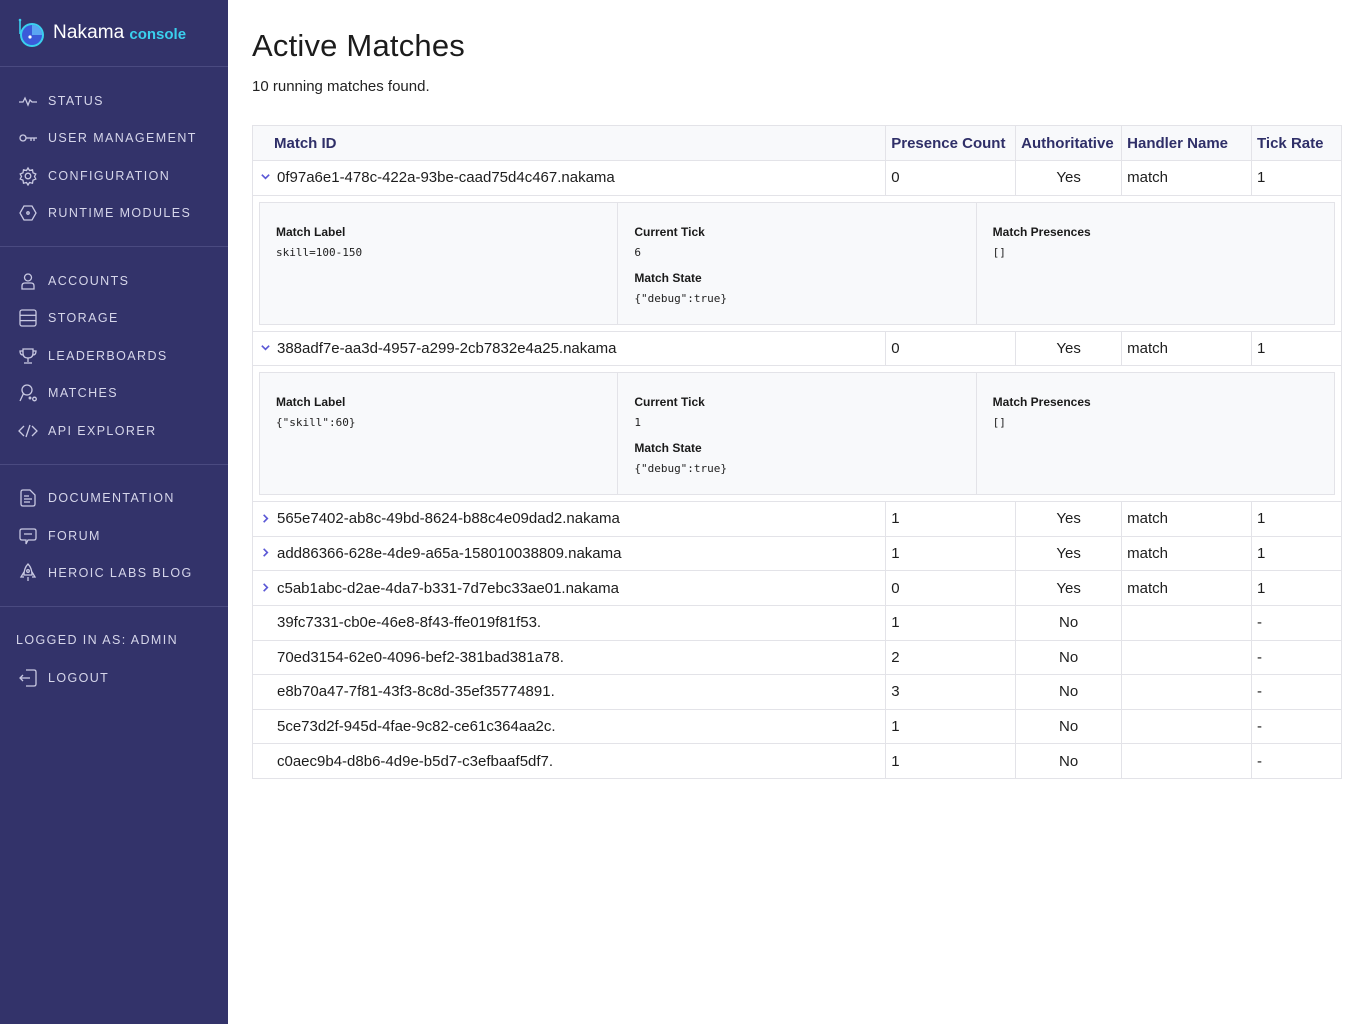 This screenshot has height=1024, width=1366. I want to click on sidebar-item-storage: STORAGE, so click(114, 319).